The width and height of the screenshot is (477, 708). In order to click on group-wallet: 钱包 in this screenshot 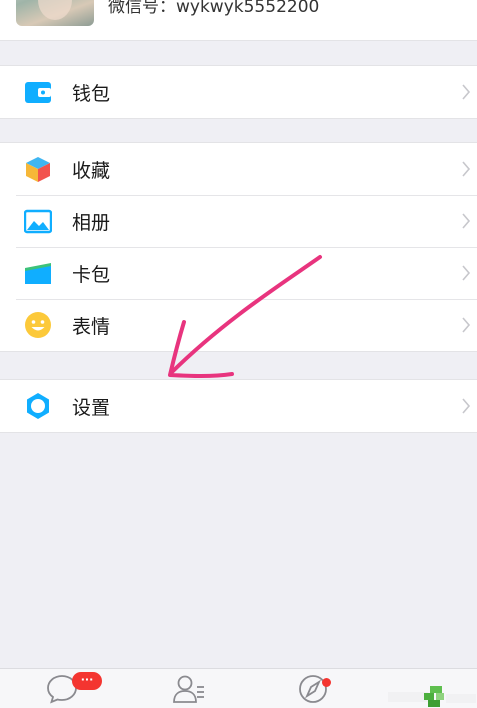, I will do `click(238, 92)`.